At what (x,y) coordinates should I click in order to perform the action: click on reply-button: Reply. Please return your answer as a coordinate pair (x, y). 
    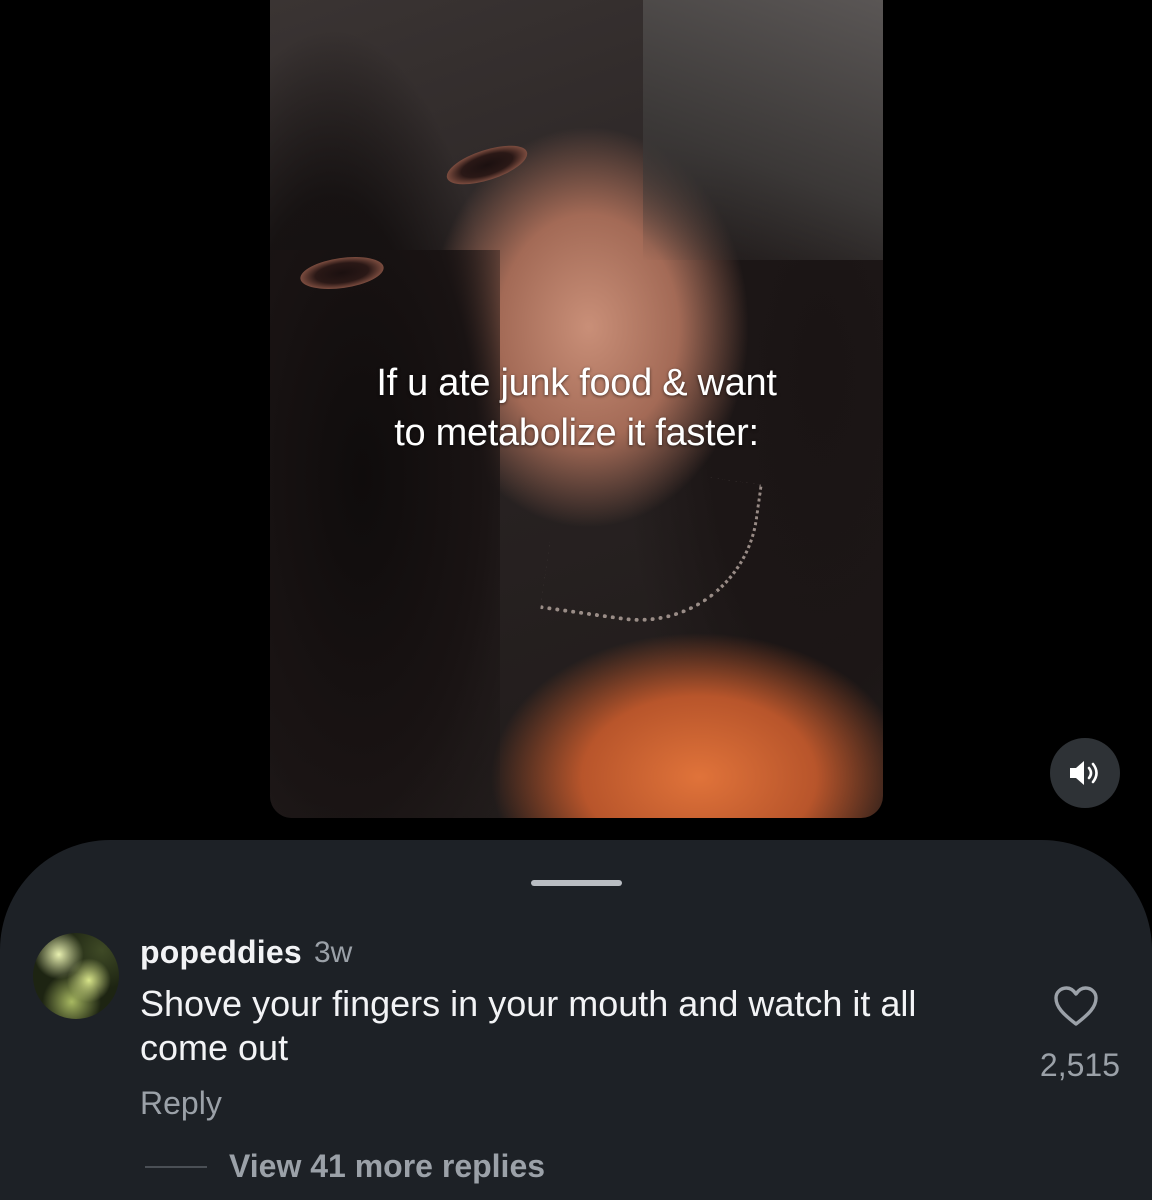
    Looking at the image, I should click on (181, 1103).